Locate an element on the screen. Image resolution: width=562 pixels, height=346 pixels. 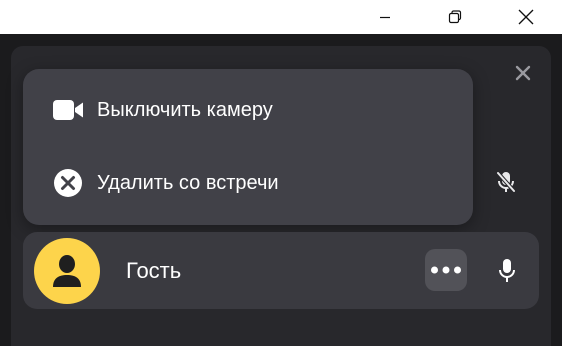
menu-item-turn-off-camera: Выключить камеру is located at coordinates (248, 110).